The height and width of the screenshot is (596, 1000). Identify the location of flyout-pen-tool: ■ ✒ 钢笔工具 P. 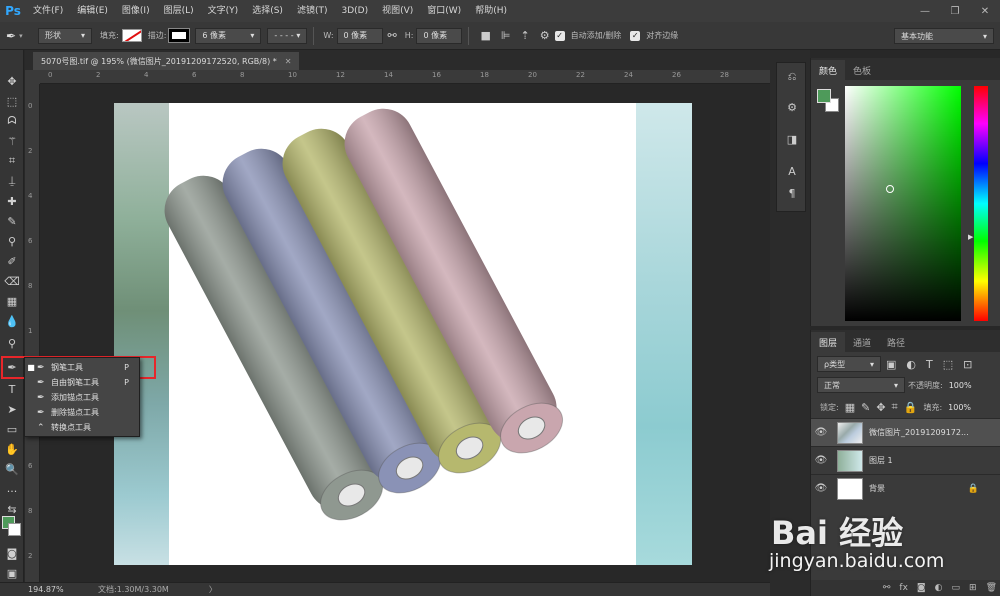
(82, 367).